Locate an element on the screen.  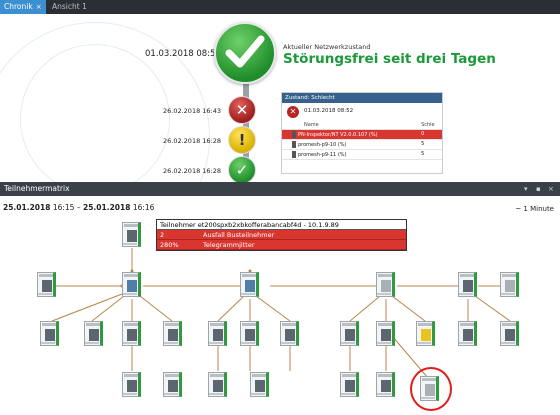
tooltip-row: 280% Telegrammjitter is located at coordinates (281, 245).